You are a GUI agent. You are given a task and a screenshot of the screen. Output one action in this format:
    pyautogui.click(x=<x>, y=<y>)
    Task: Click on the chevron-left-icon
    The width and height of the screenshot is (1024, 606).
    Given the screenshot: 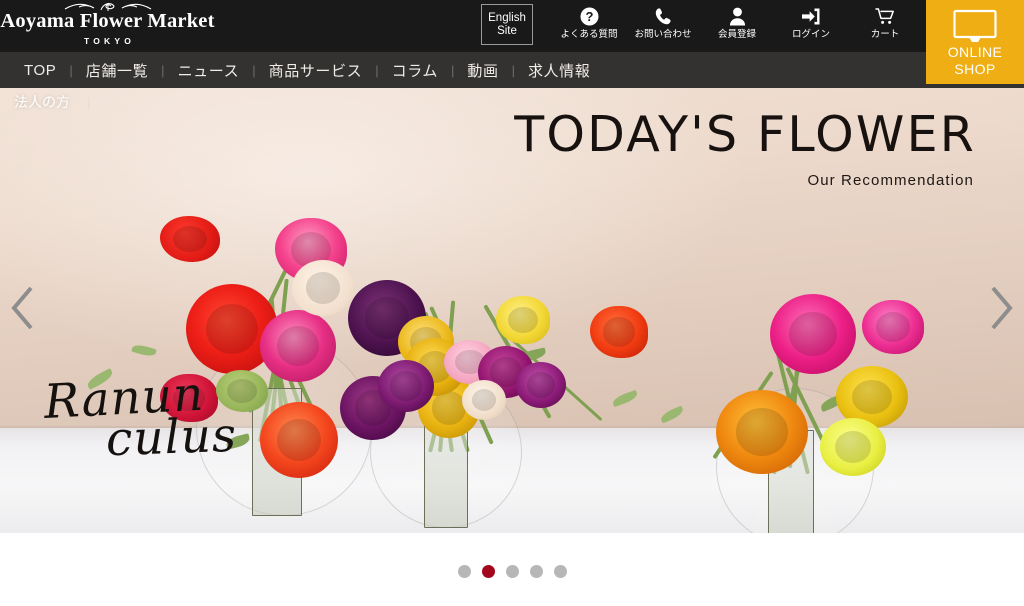 What is the action you would take?
    pyautogui.click(x=23, y=310)
    